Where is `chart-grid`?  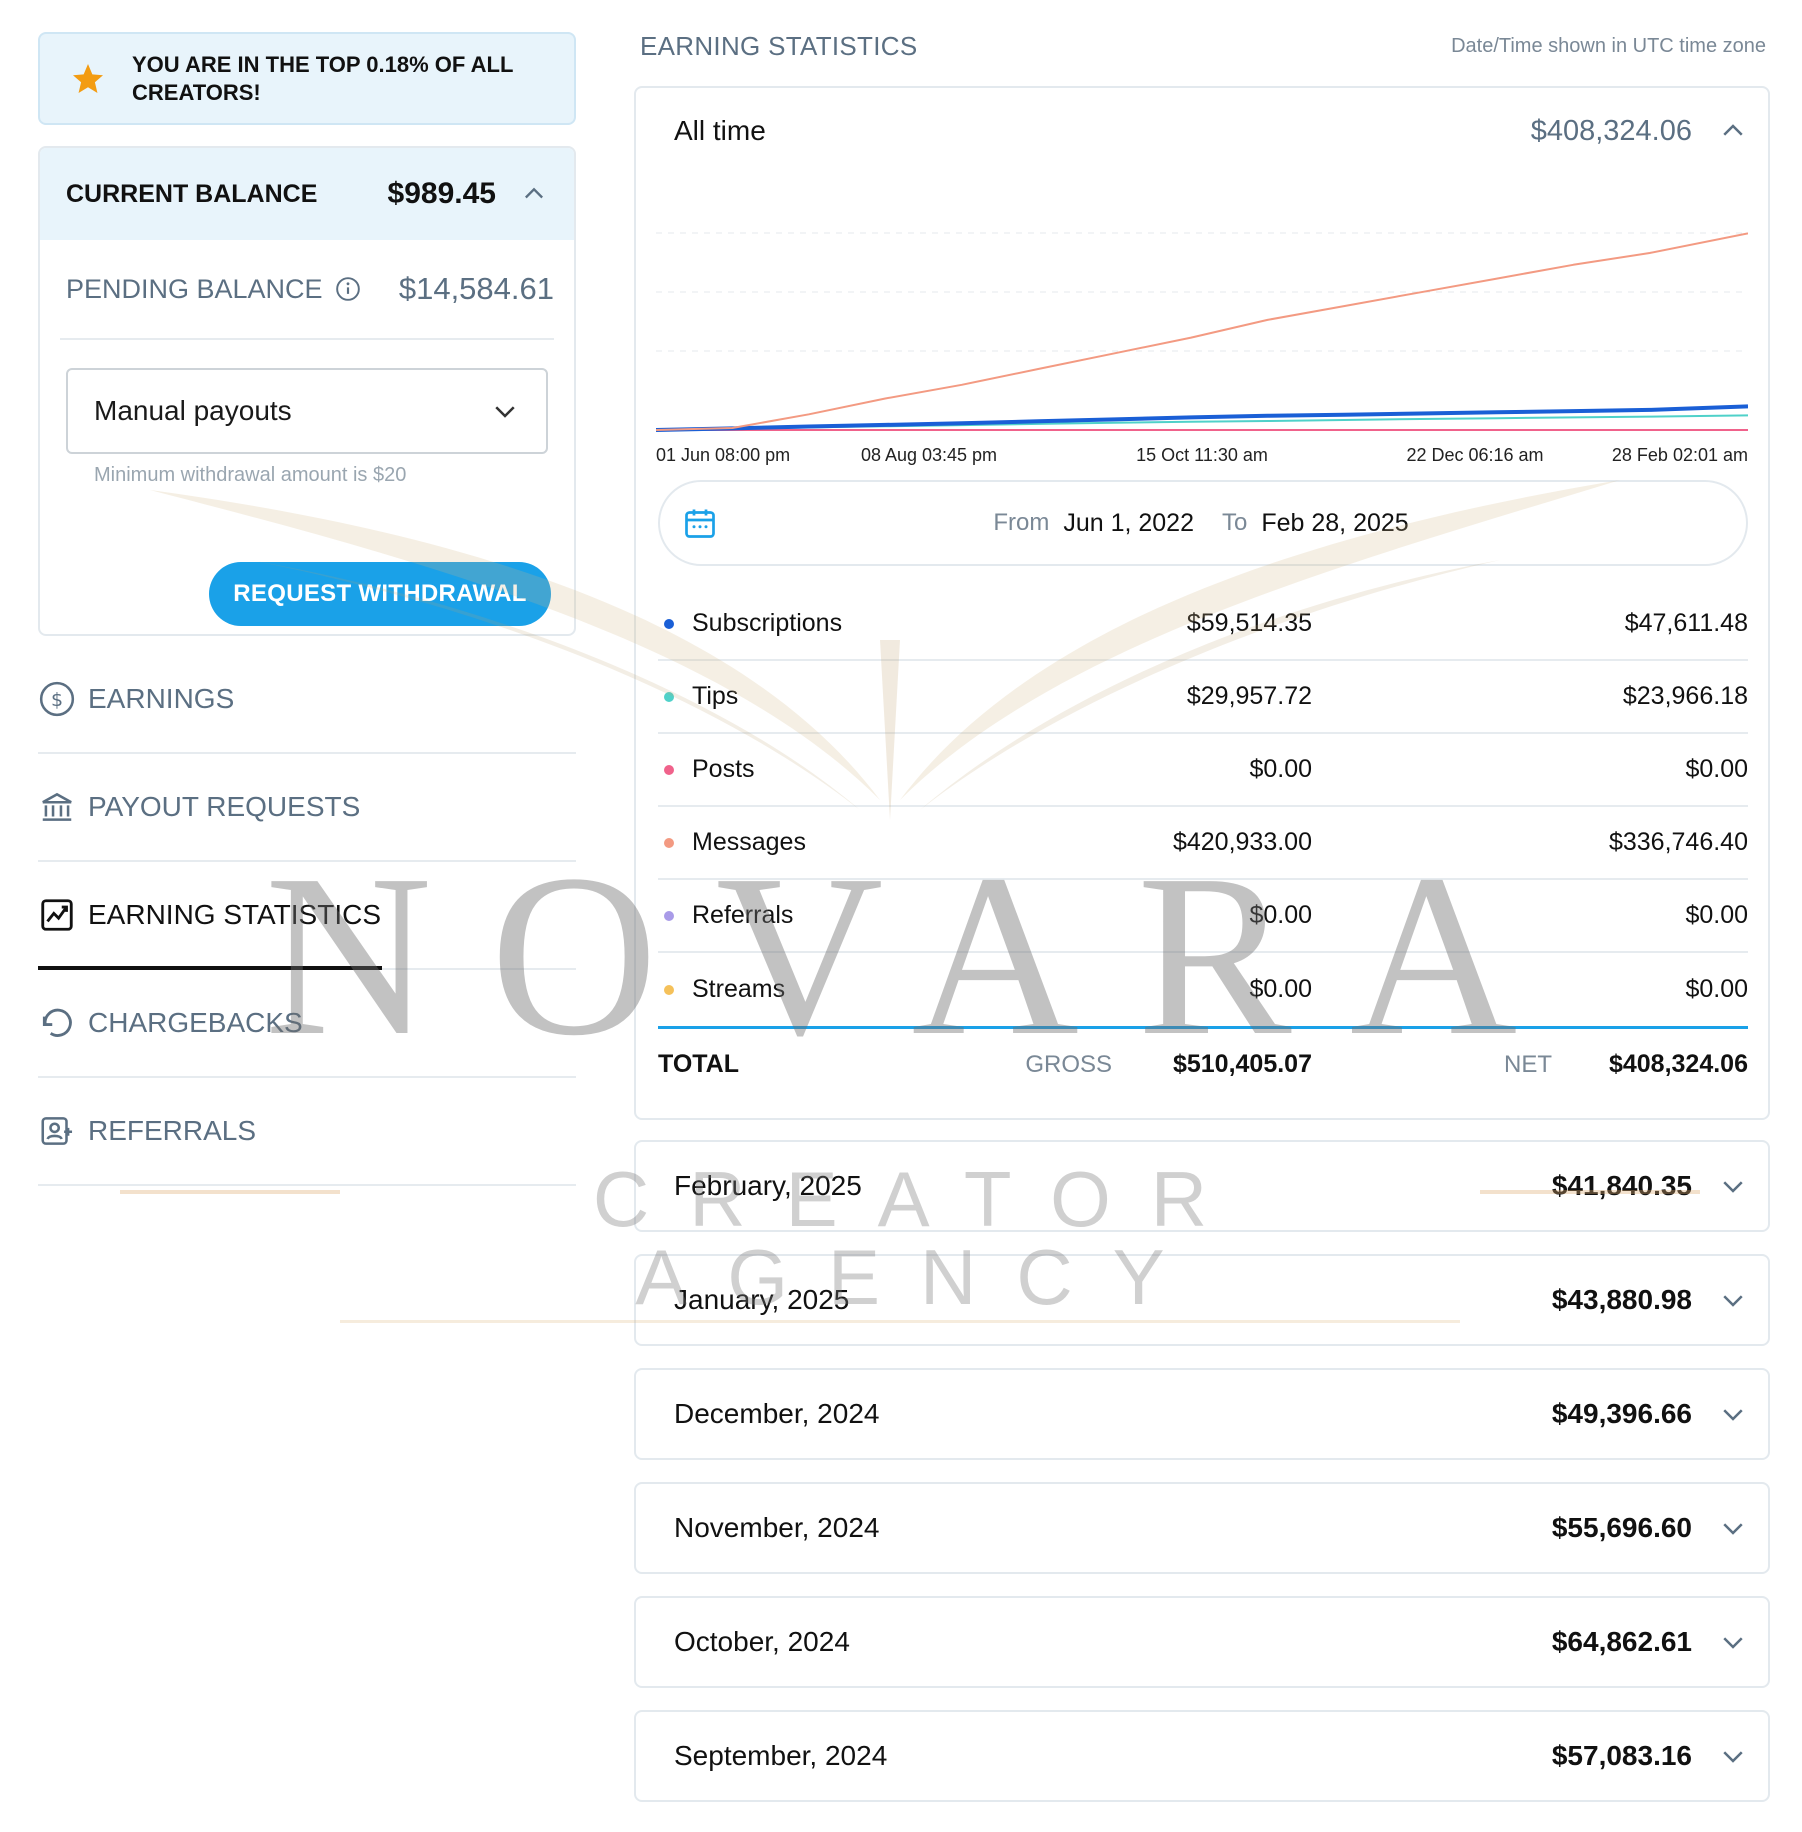
chart-grid is located at coordinates (1202, 292).